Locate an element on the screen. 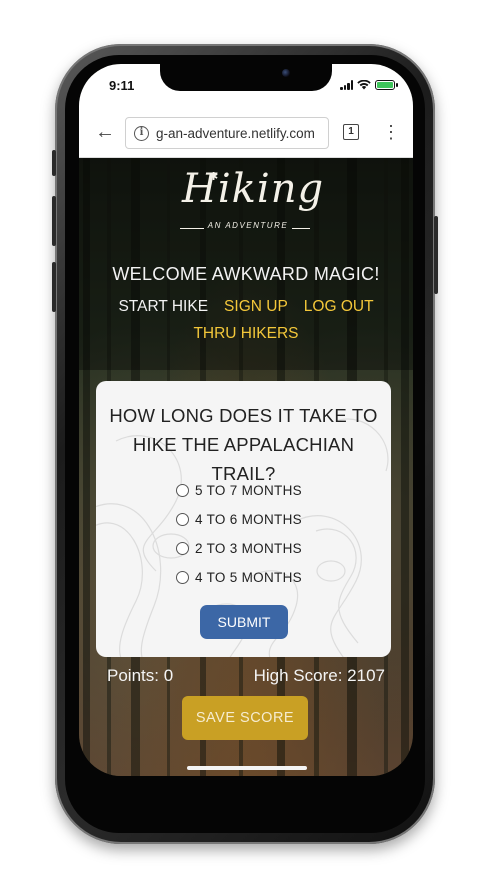 The image size is (500, 872). hiking-logo: Hiking ✱ AN ADVENTURE is located at coordinates (249, 204).